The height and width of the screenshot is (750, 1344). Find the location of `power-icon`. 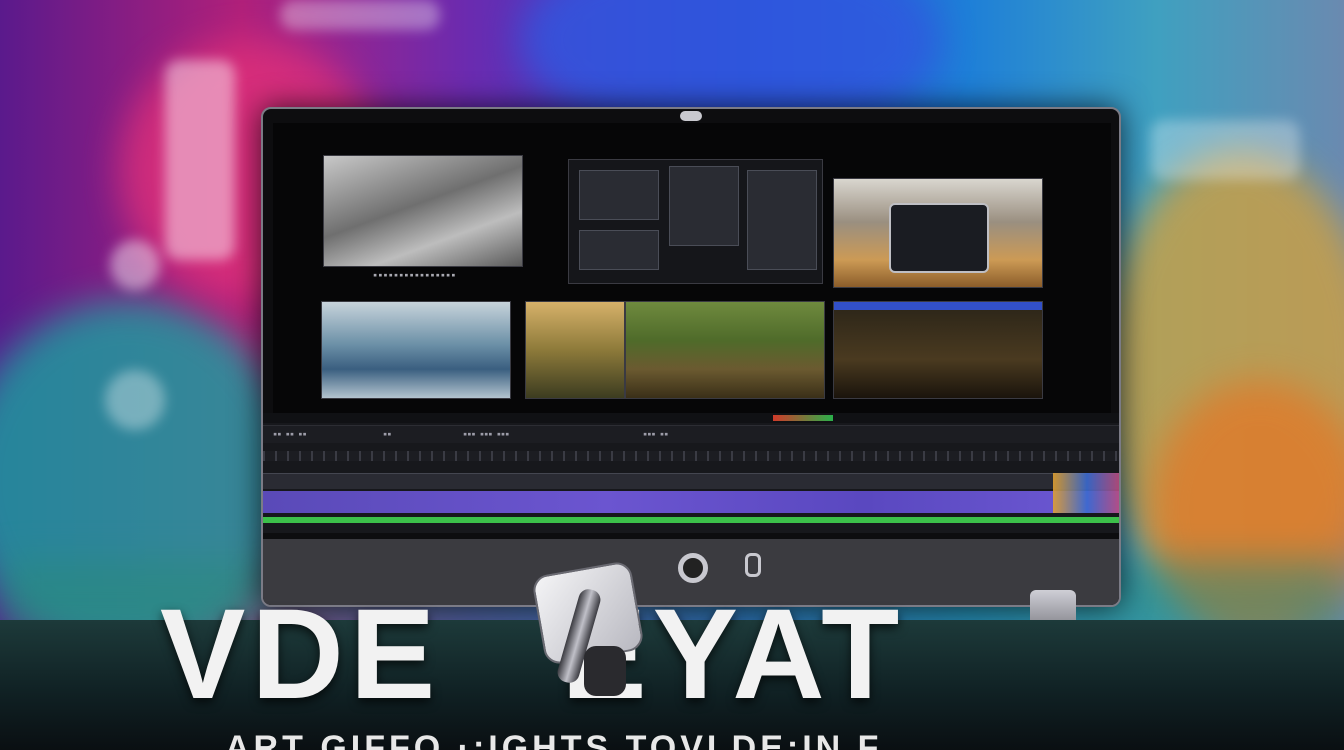

power-icon is located at coordinates (693, 568).